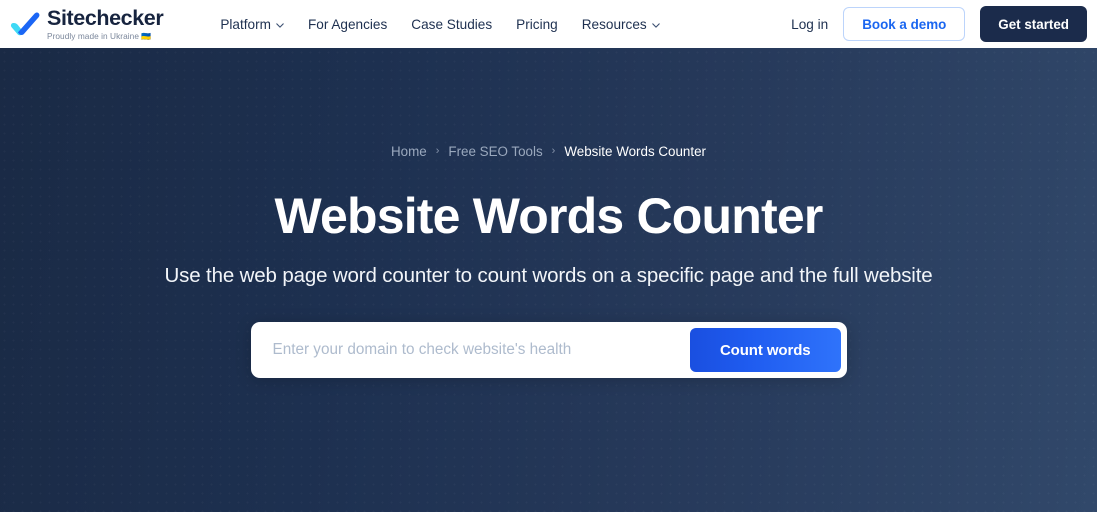 Image resolution: width=1097 pixels, height=512 pixels. Describe the element at coordinates (495, 152) in the screenshot. I see `breadcrumb-item-free-seo-tools: Free SEO Tools` at that location.